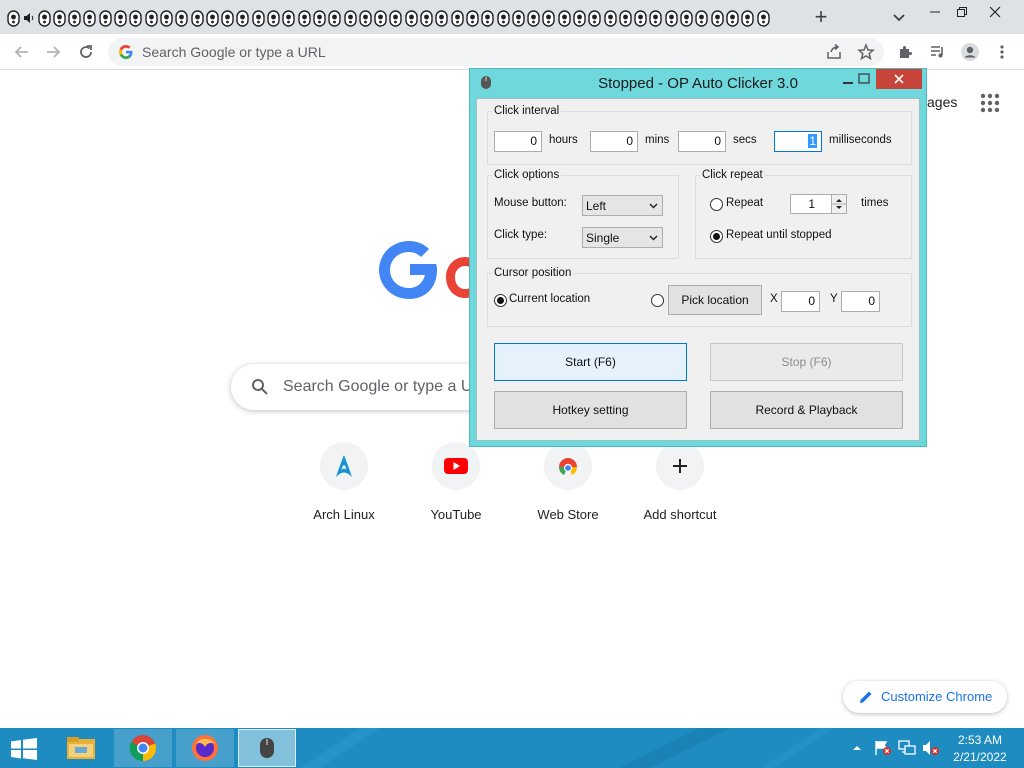 This screenshot has width=1024, height=768. Describe the element at coordinates (53, 52) in the screenshot. I see `forward-button` at that location.